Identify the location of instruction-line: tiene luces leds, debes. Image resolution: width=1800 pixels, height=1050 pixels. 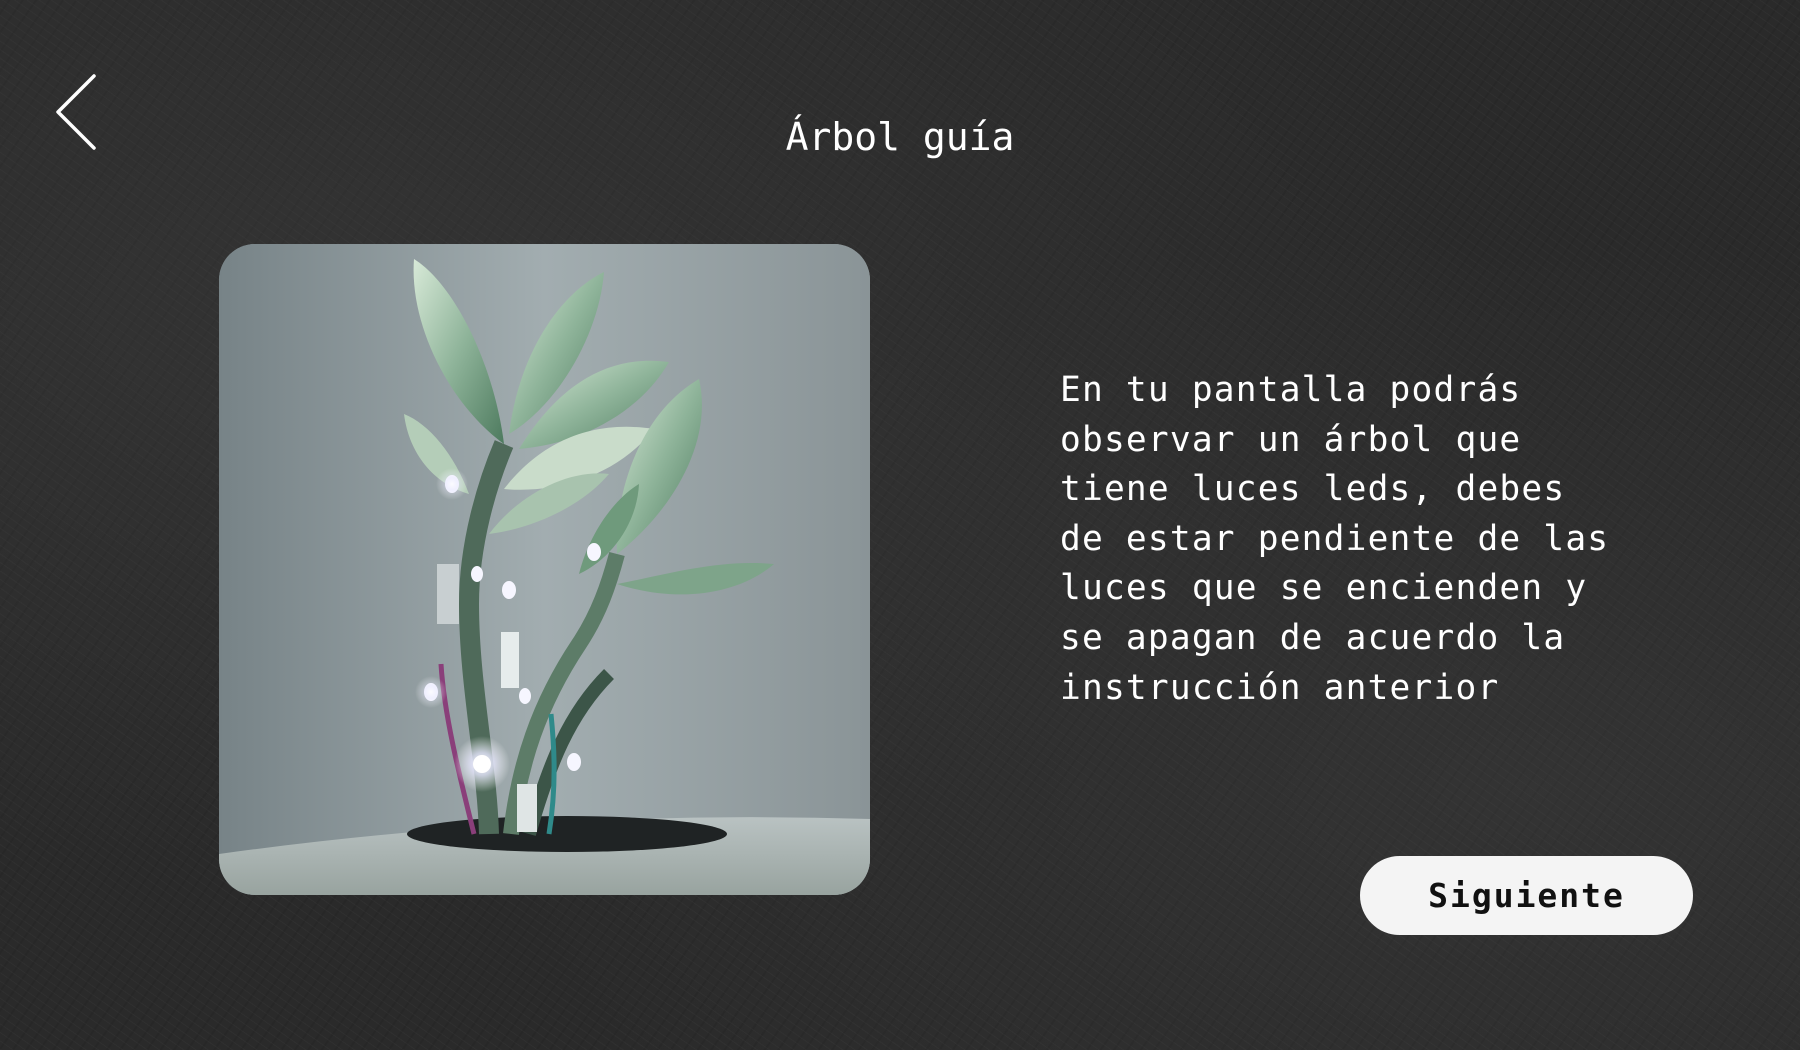
(1313, 489).